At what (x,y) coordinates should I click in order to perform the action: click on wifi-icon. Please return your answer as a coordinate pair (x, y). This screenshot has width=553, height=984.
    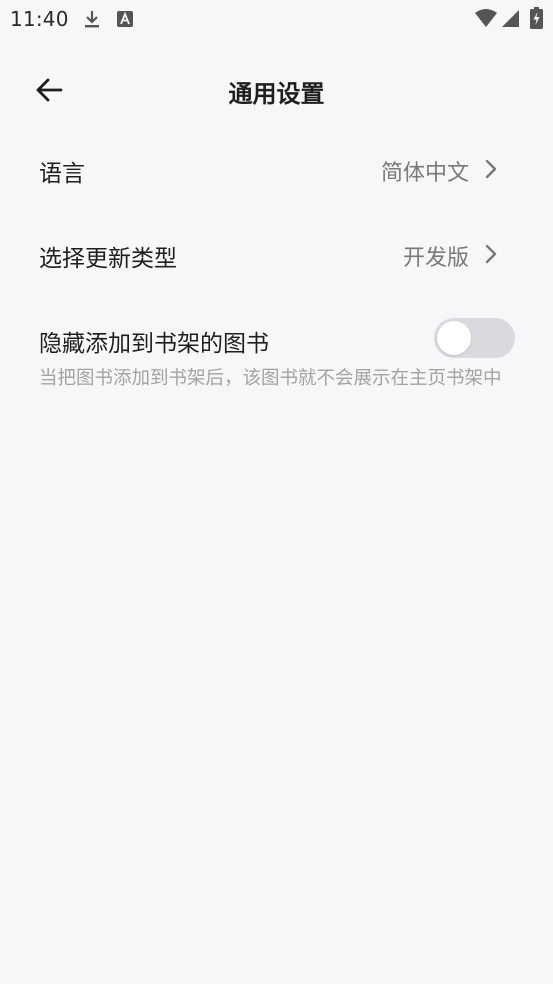
    Looking at the image, I should click on (486, 18).